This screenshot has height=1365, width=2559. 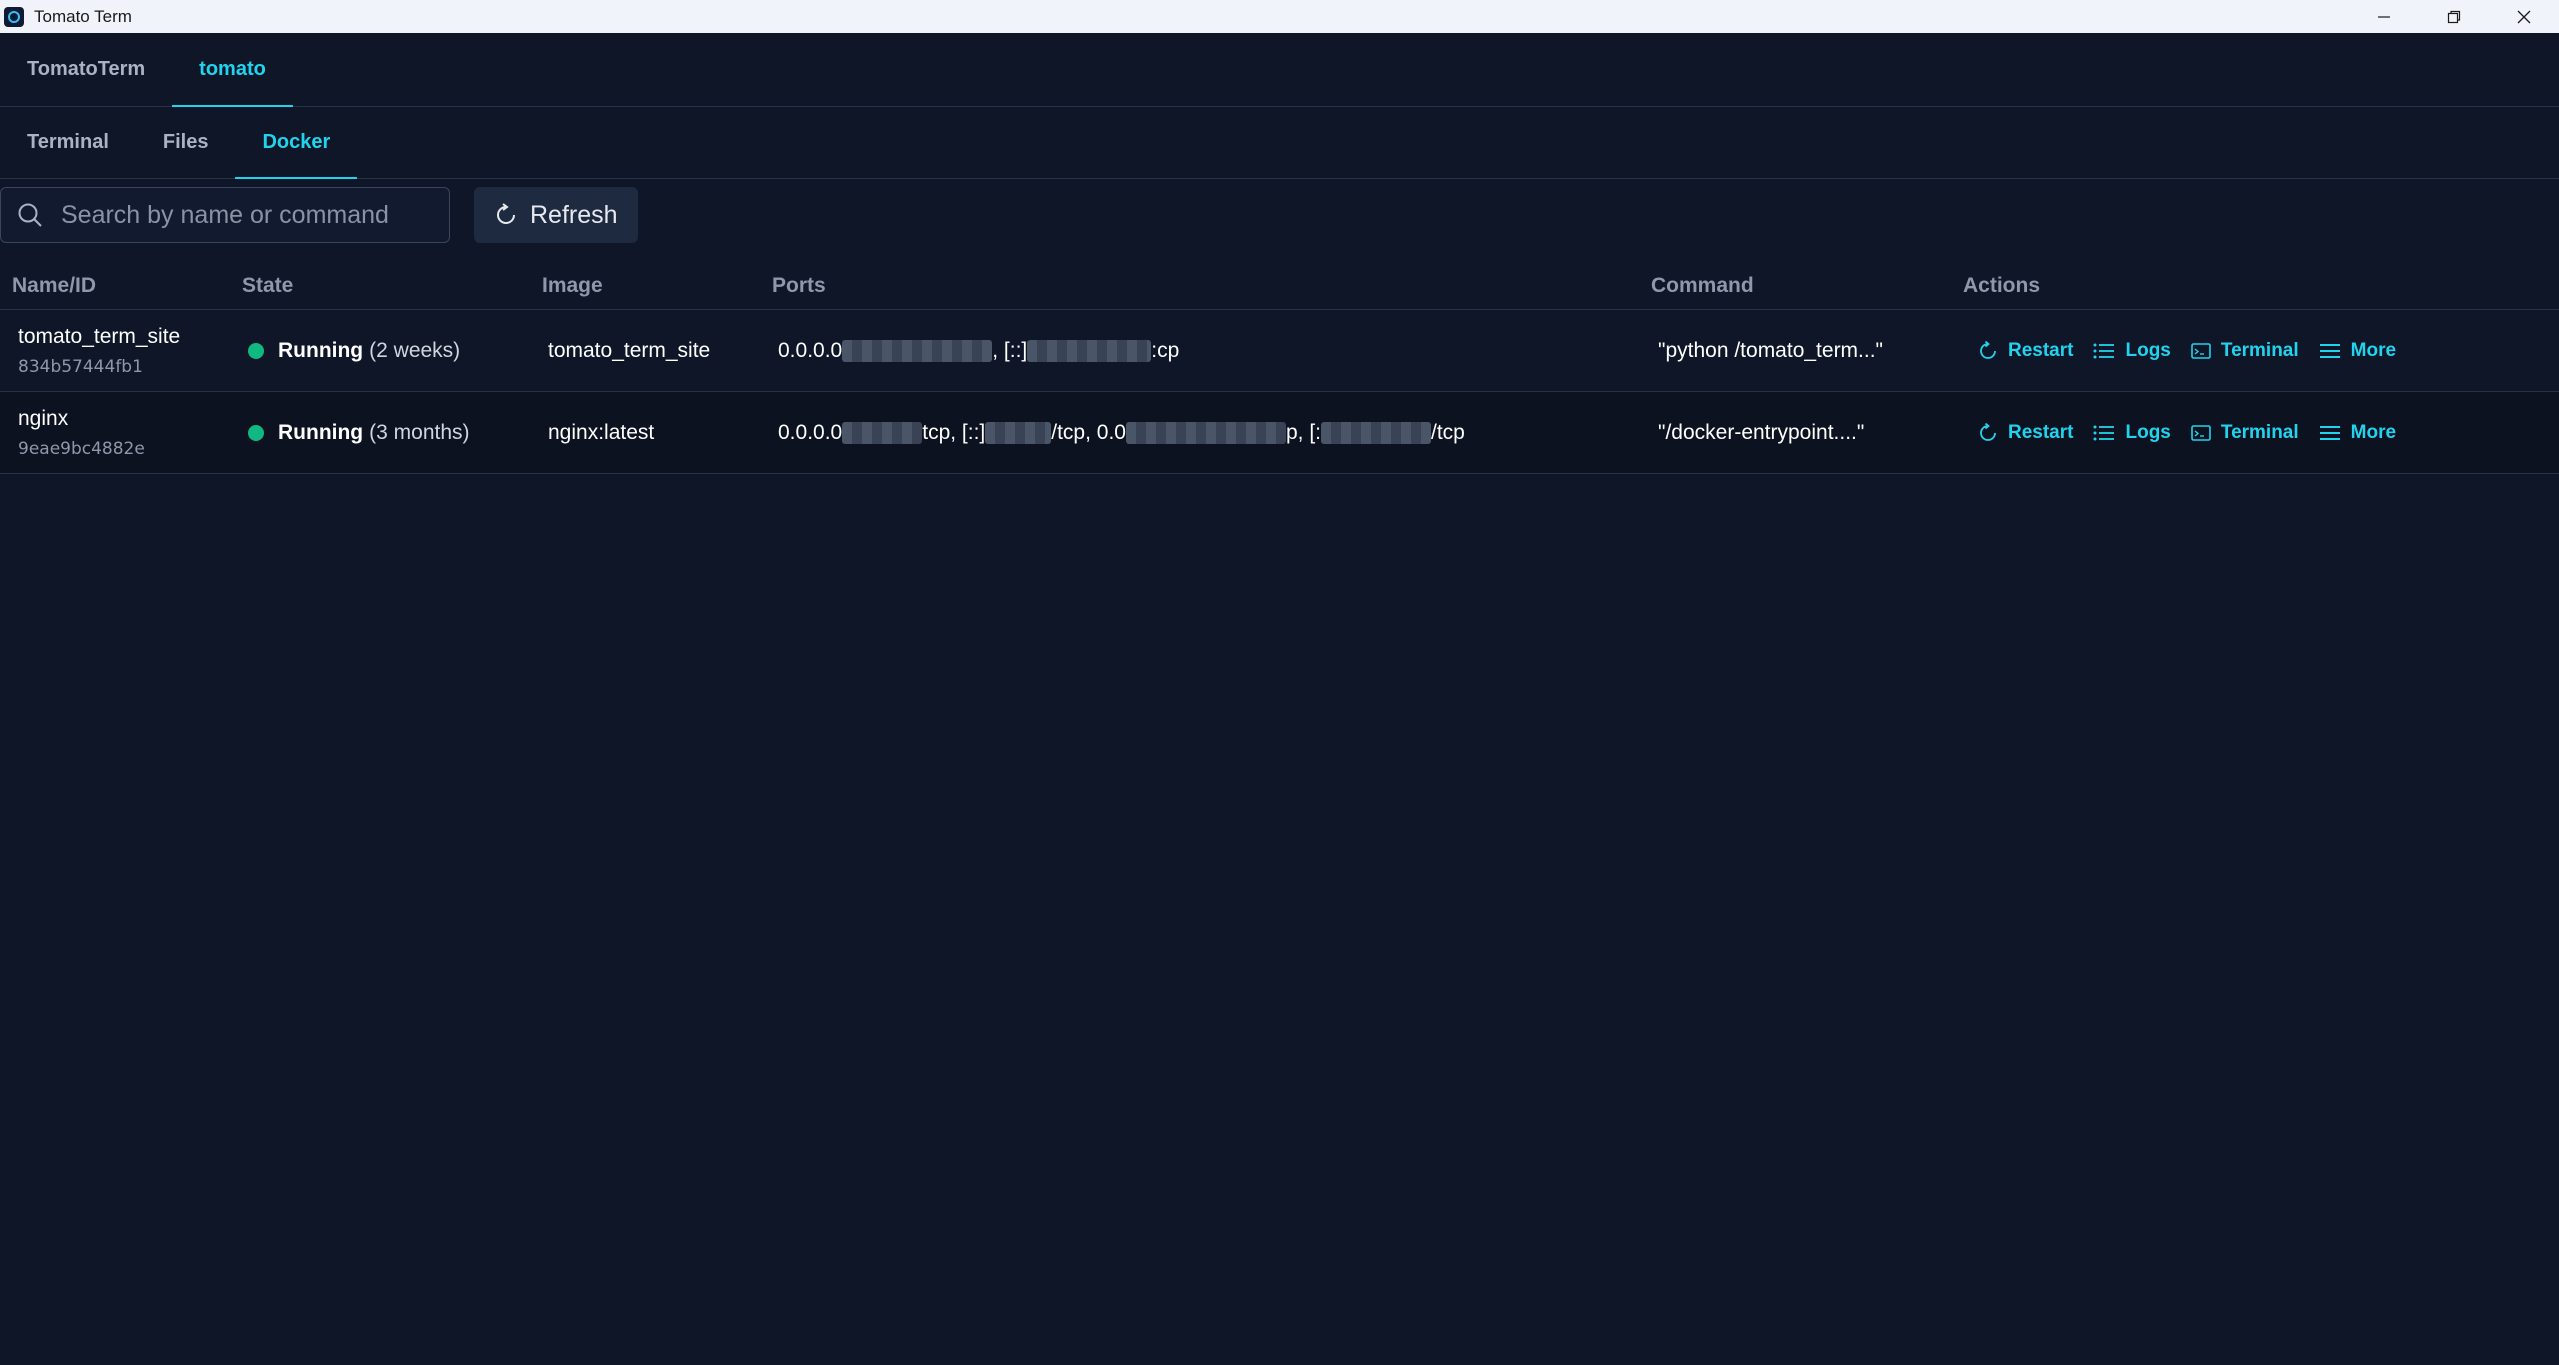 What do you see at coordinates (86, 69) in the screenshot?
I see `tab-tomatoterm: TomatoTerm` at bounding box center [86, 69].